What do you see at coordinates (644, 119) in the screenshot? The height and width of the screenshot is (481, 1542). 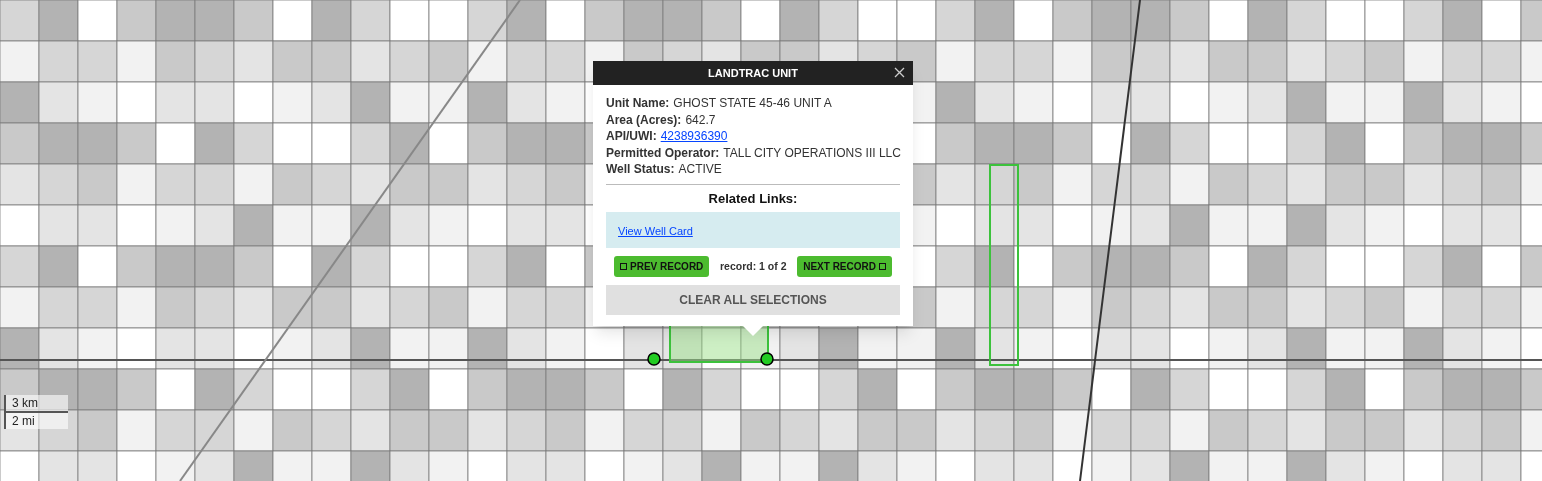 I see `field-label: Area (Acres):` at bounding box center [644, 119].